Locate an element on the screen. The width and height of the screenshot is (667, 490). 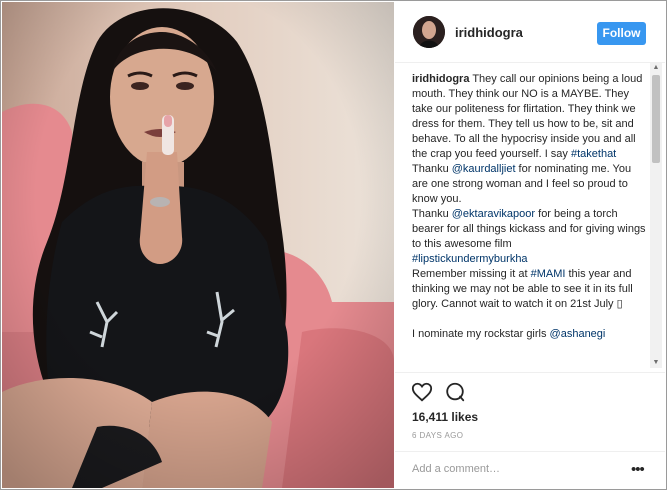
caption-hashtag-line: #lipstickundermyburkha is located at coordinates (530, 259).